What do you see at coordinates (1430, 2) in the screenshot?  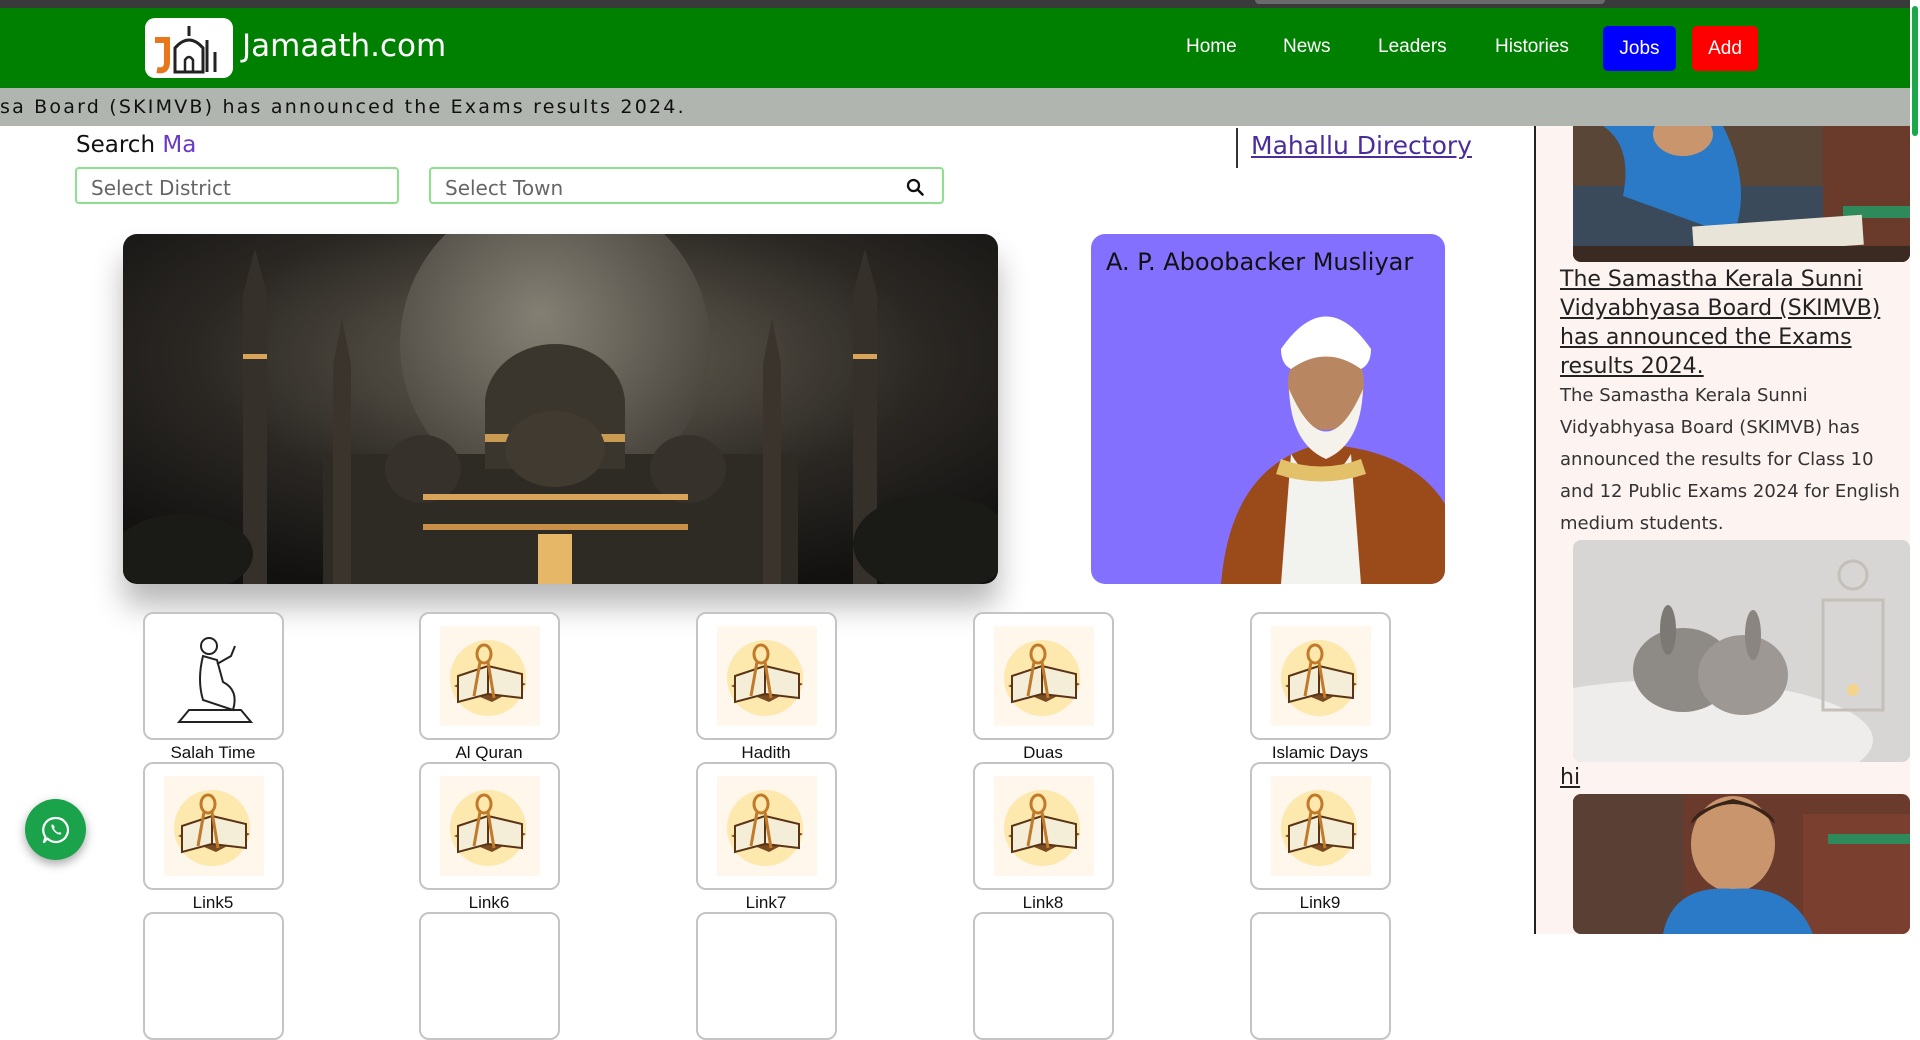 I see `browser-tab-pill` at bounding box center [1430, 2].